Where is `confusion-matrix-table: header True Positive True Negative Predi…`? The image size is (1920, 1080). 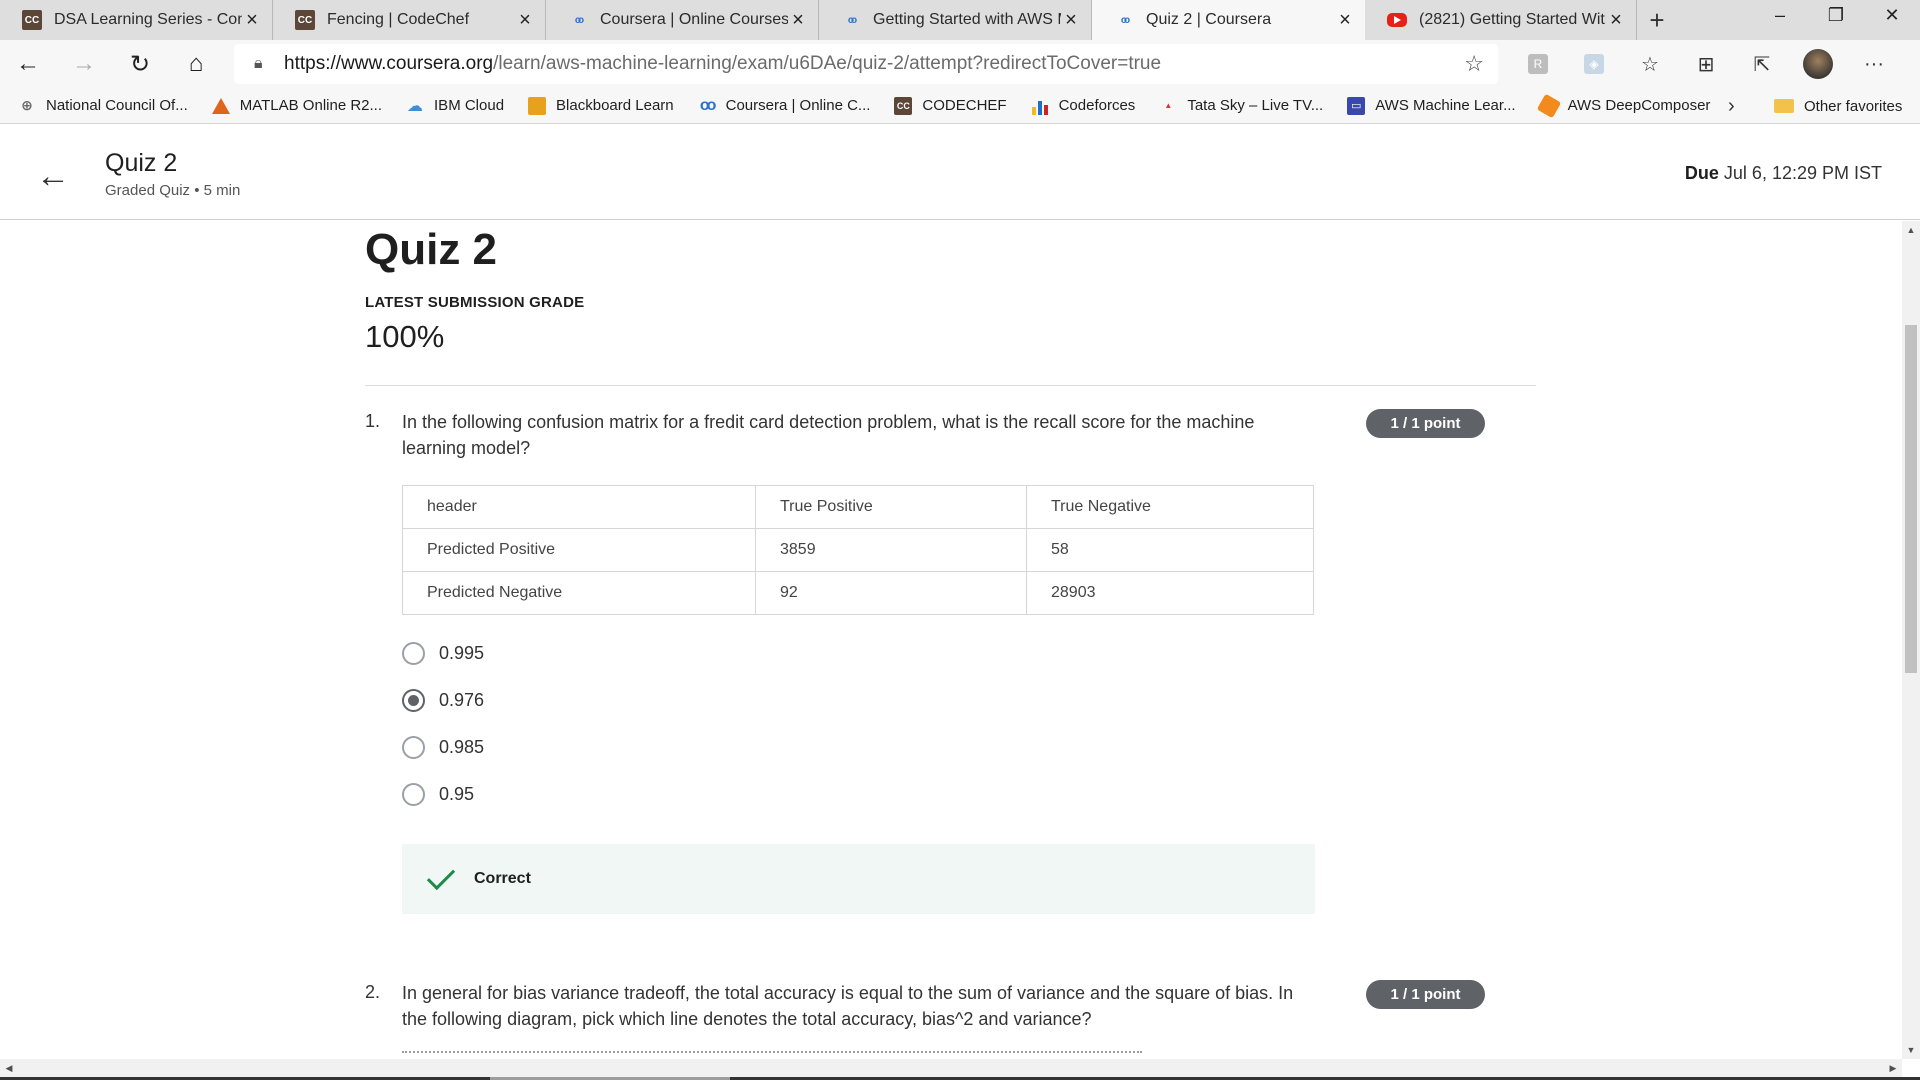 confusion-matrix-table: header True Positive True Negative Predi… is located at coordinates (858, 550).